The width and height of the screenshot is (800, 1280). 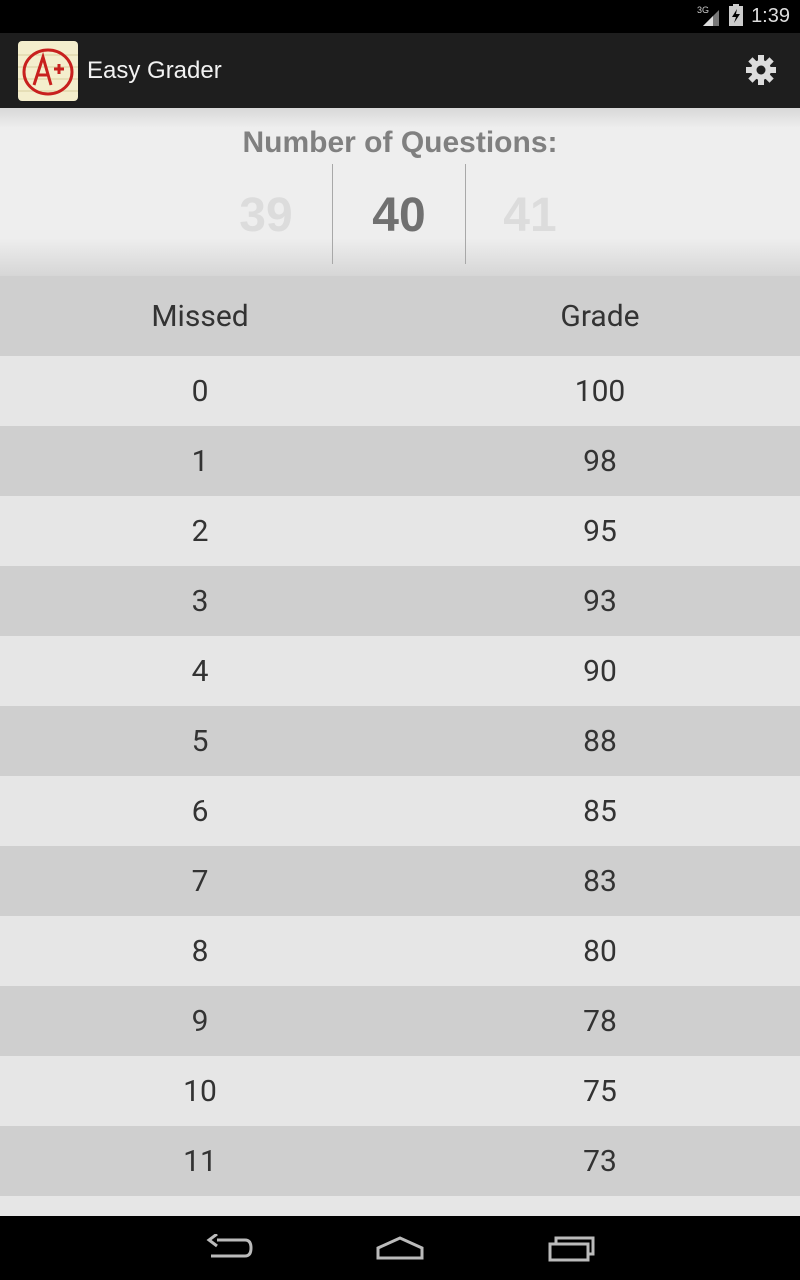 What do you see at coordinates (200, 1091) in the screenshot?
I see `missed-cell: 10` at bounding box center [200, 1091].